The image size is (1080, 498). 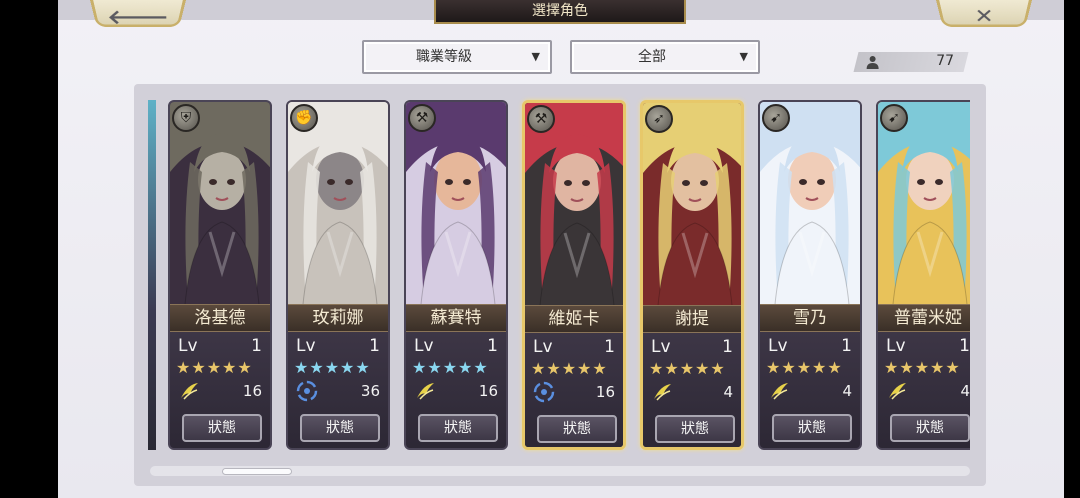 I want to click on shield-icon: ⛨, so click(x=186, y=118).